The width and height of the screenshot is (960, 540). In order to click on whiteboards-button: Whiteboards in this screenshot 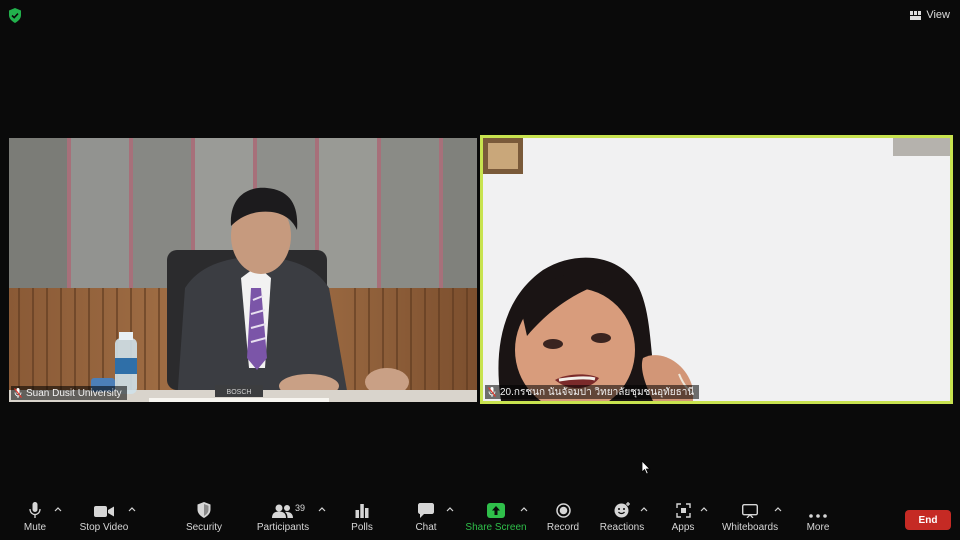, I will do `click(750, 518)`.